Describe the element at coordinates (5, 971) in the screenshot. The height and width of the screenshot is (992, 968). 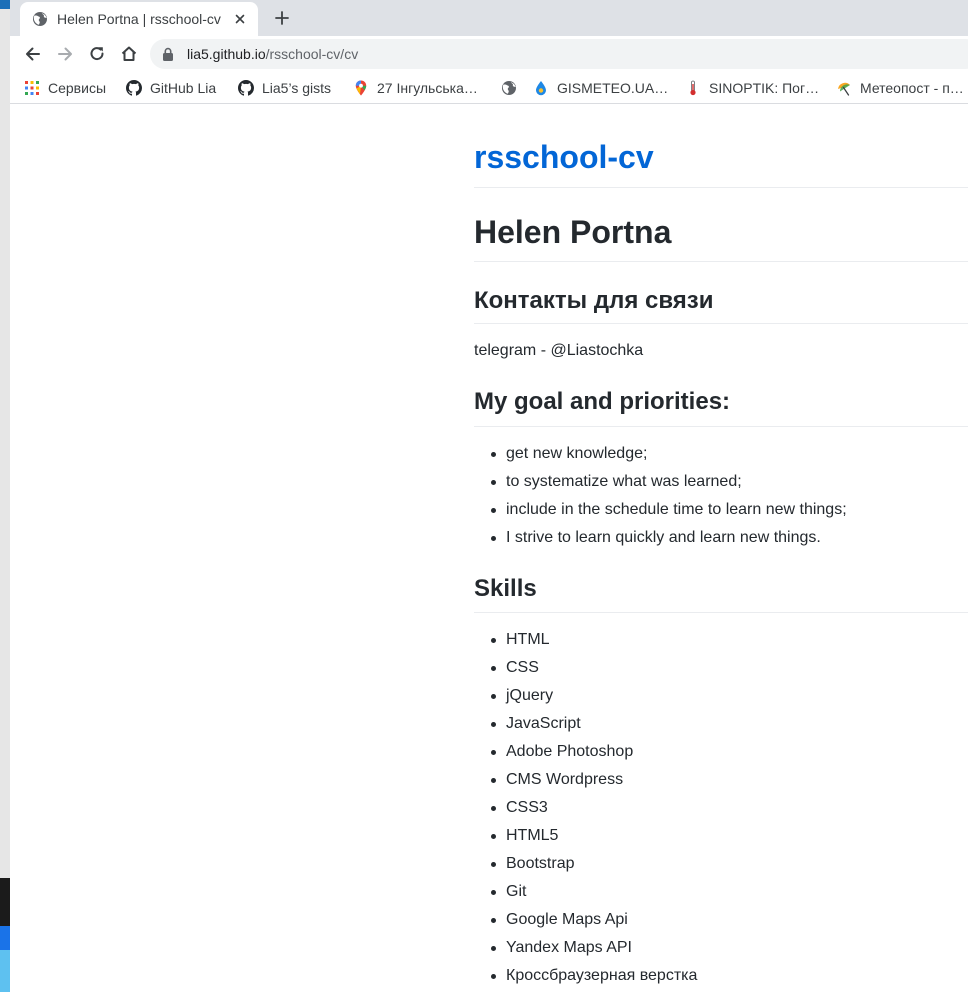
I see `desktop-panel-light` at that location.